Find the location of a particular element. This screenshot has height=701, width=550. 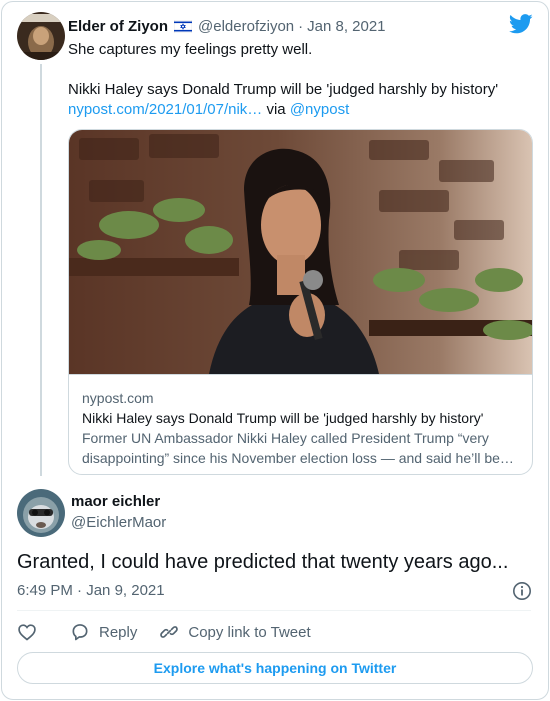

main-author-name: maor eichler is located at coordinates (115, 501).